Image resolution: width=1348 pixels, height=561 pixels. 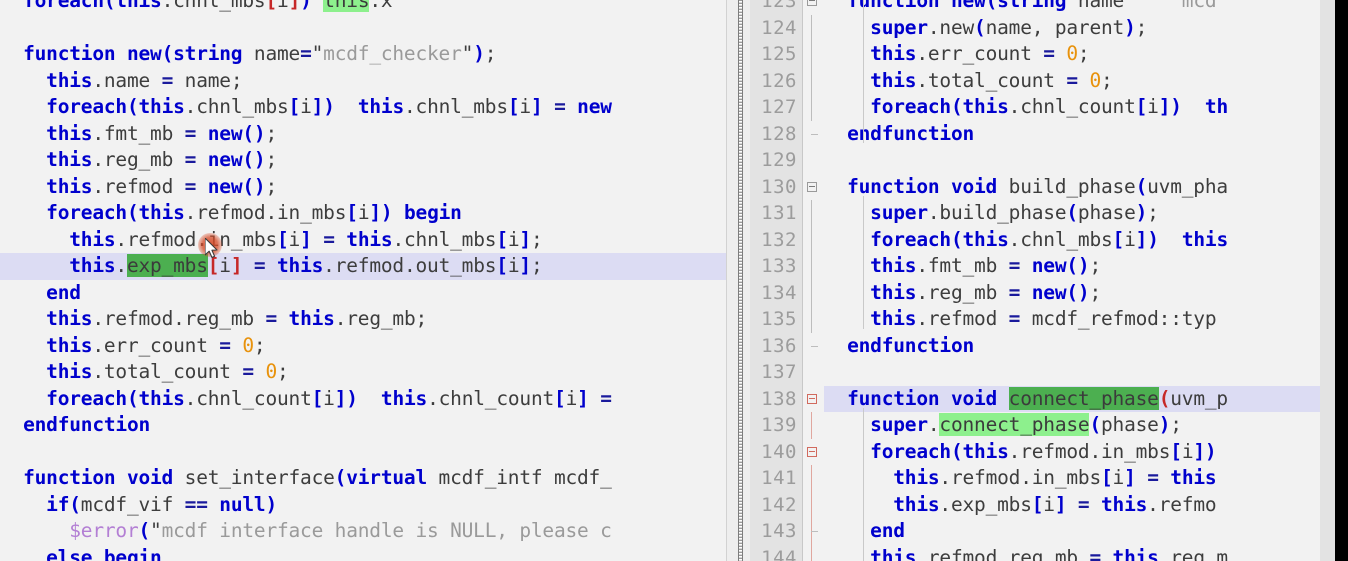 What do you see at coordinates (363, 81) in the screenshot?
I see `code-line: this.name = name;` at bounding box center [363, 81].